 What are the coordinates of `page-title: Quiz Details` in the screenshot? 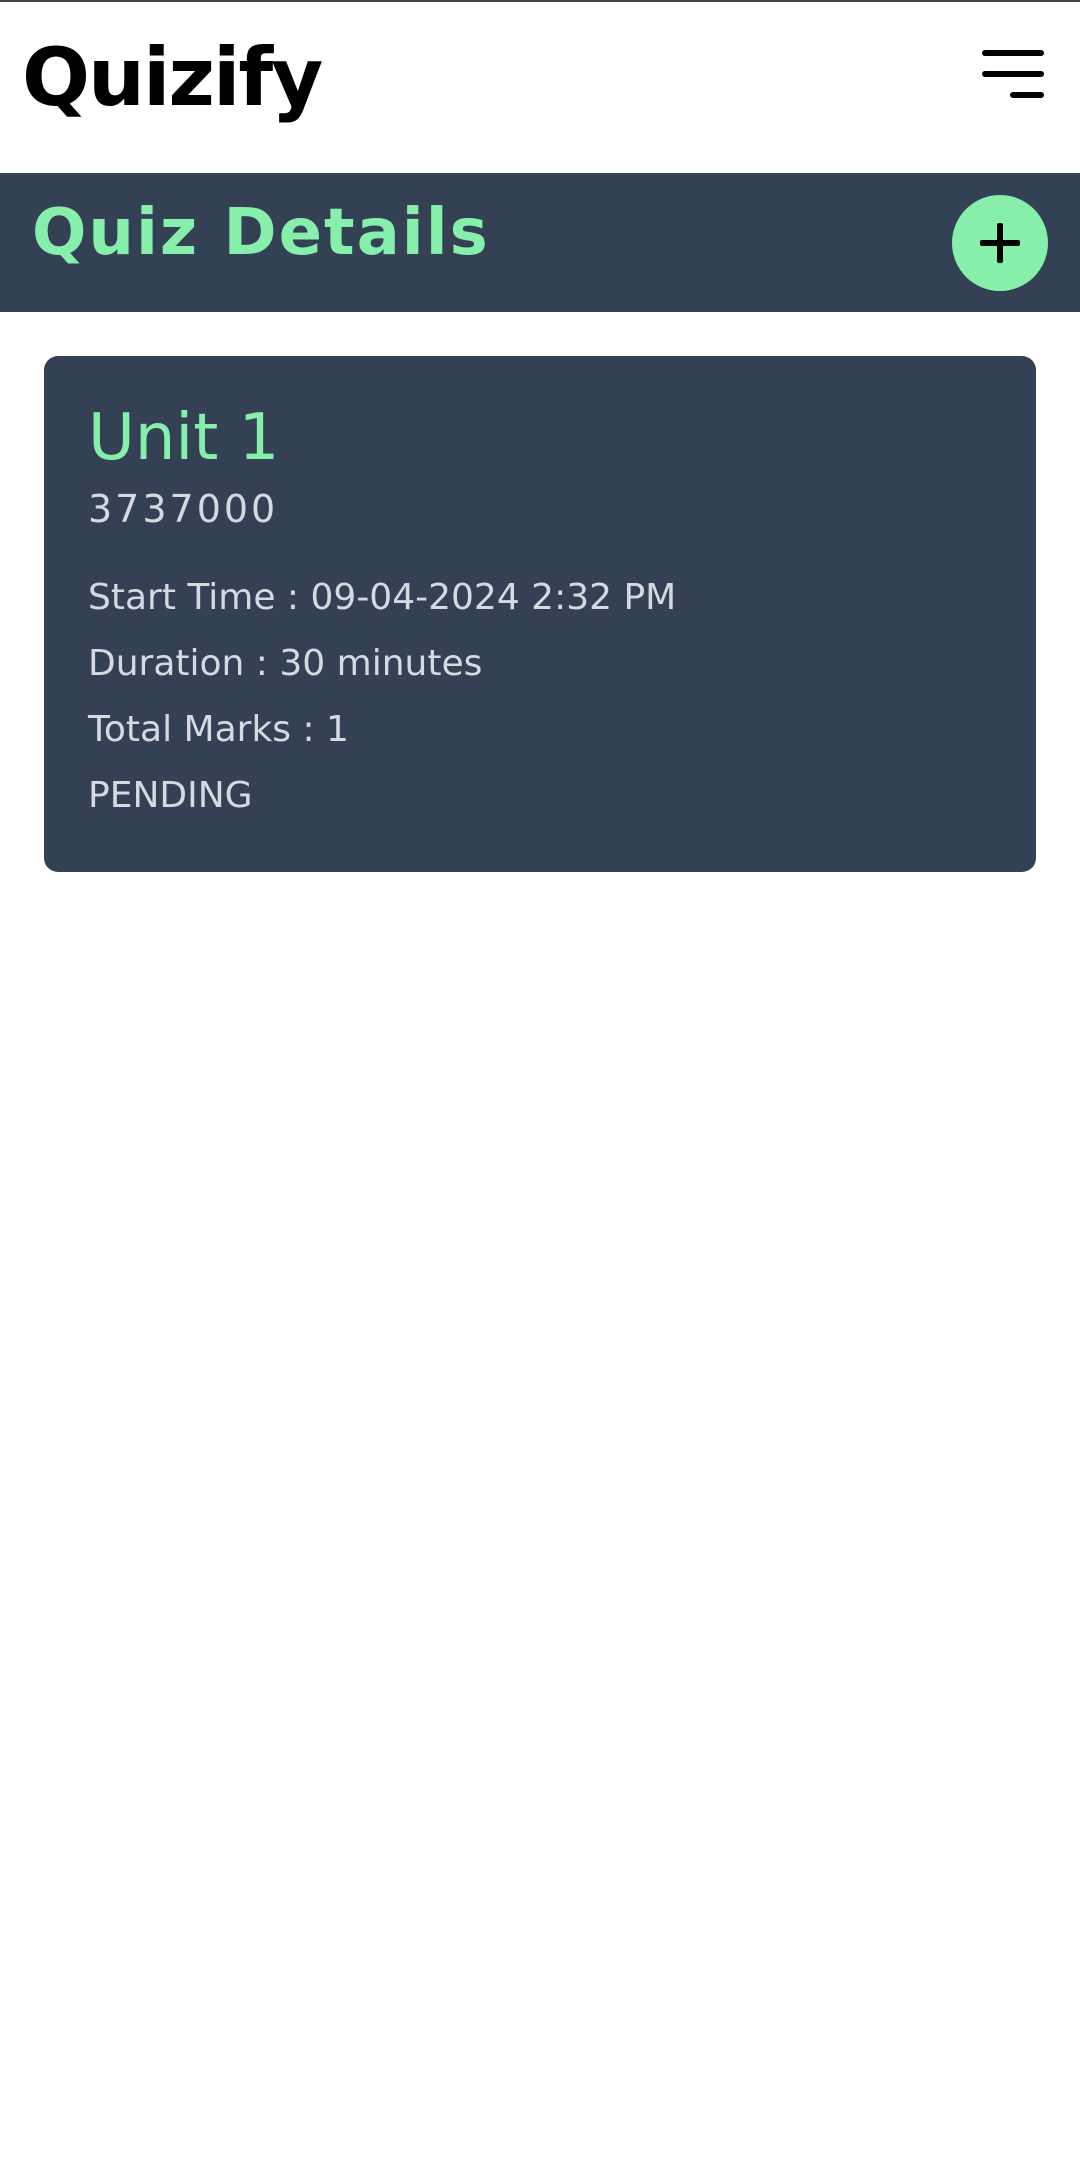 It's located at (261, 233).